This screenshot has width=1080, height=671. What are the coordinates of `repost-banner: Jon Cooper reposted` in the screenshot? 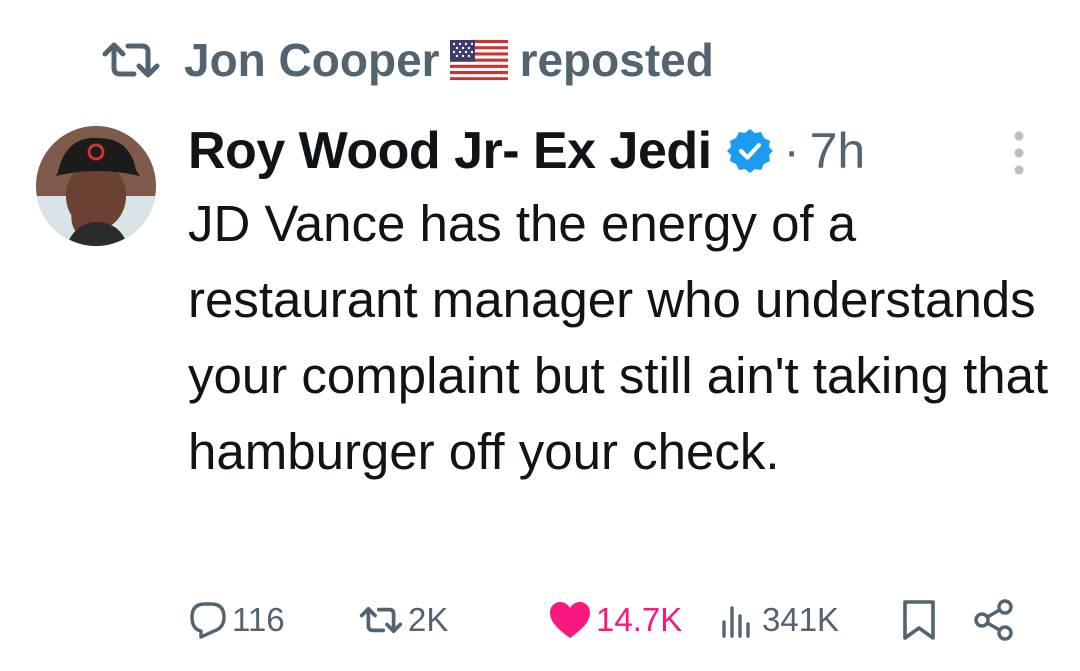 It's located at (407, 60).